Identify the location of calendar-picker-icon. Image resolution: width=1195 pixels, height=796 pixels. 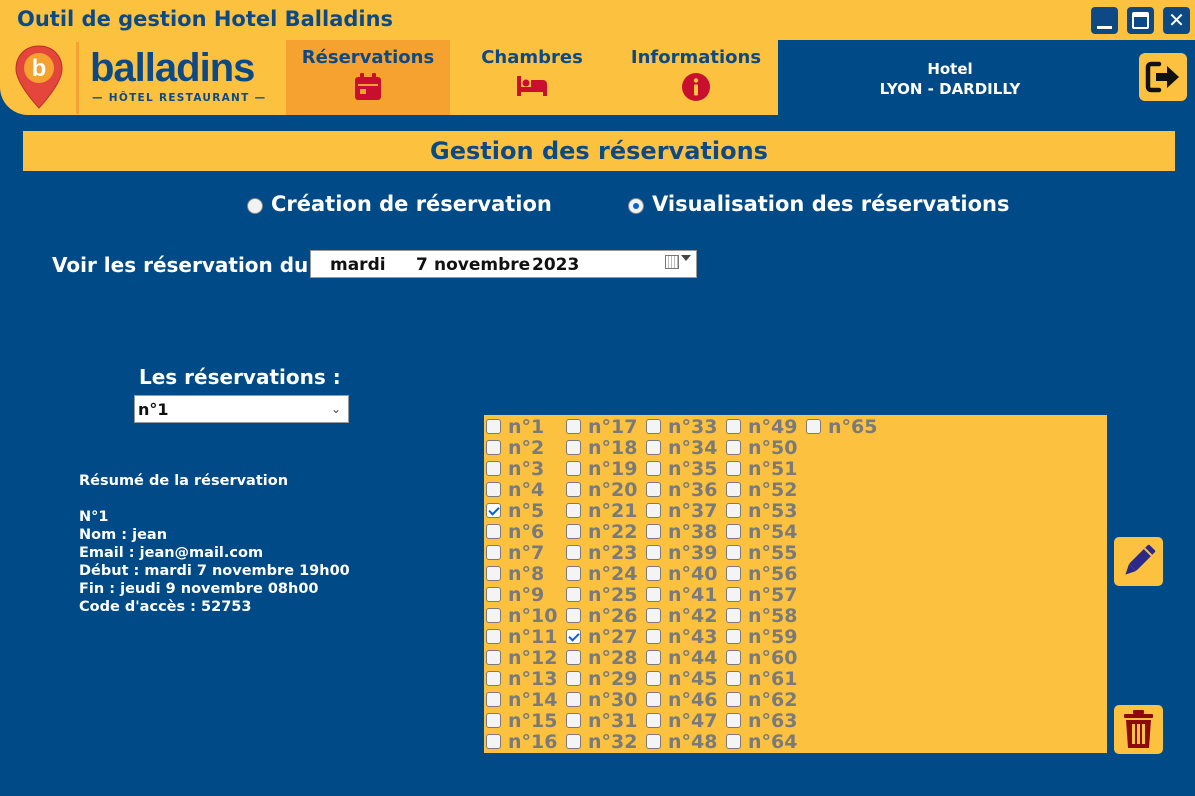
(672, 262).